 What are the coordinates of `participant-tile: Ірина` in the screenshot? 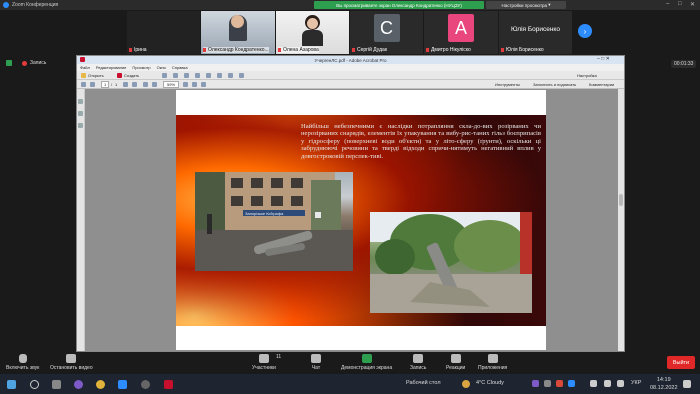 It's located at (163, 32).